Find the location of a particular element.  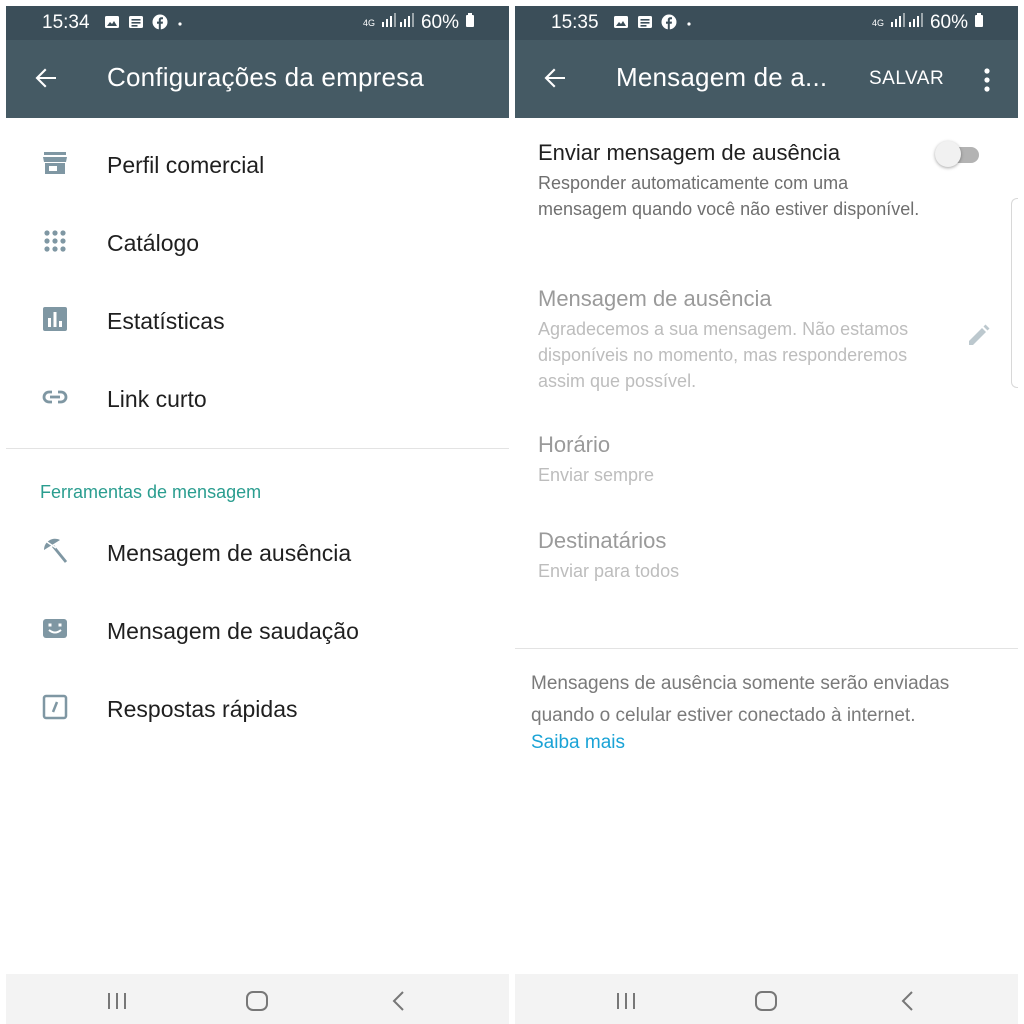

status-bar: 15:35 4G 60% is located at coordinates (766, 23).